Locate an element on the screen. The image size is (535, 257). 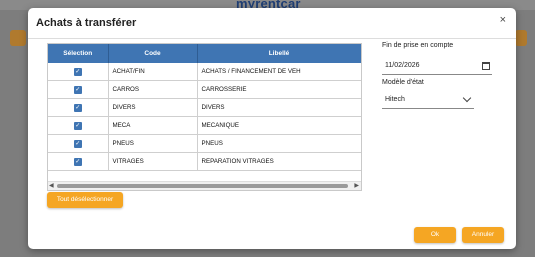
scroll-right-icon: ▶ is located at coordinates (356, 185).